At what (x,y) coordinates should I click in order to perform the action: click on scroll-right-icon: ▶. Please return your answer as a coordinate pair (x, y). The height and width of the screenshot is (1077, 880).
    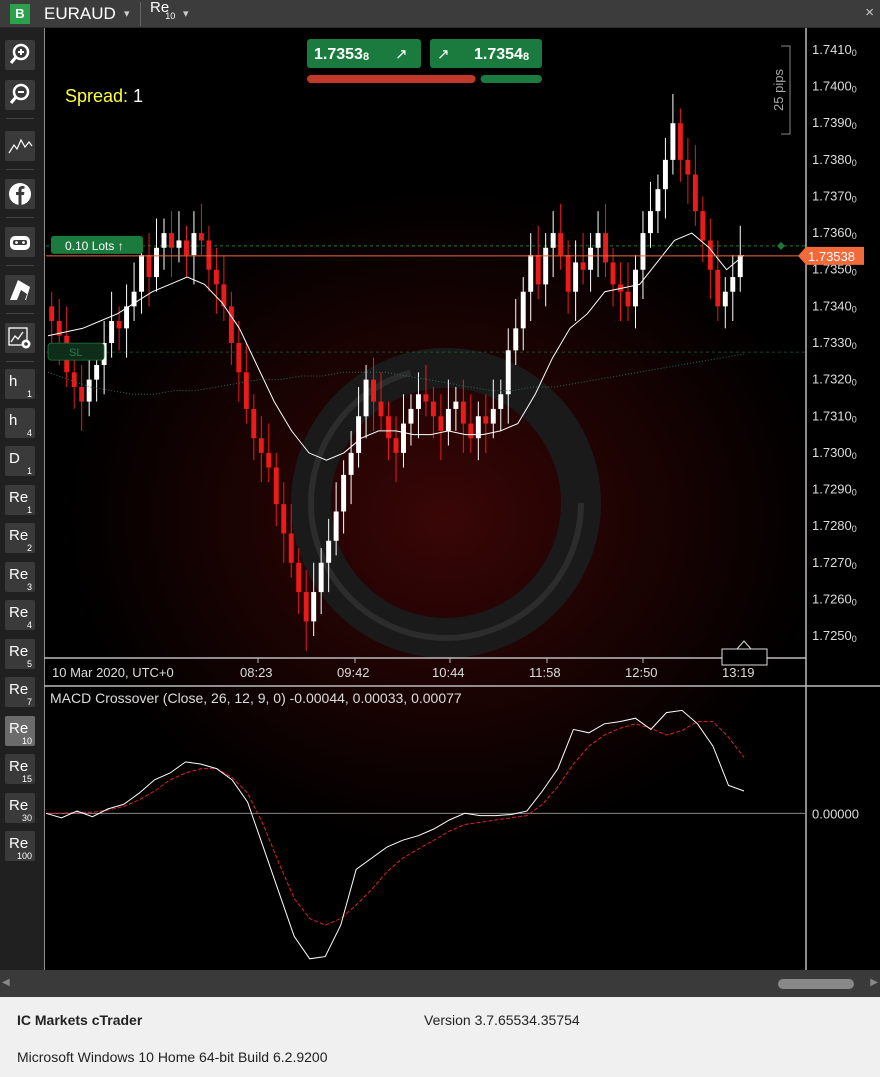
    Looking at the image, I should click on (874, 982).